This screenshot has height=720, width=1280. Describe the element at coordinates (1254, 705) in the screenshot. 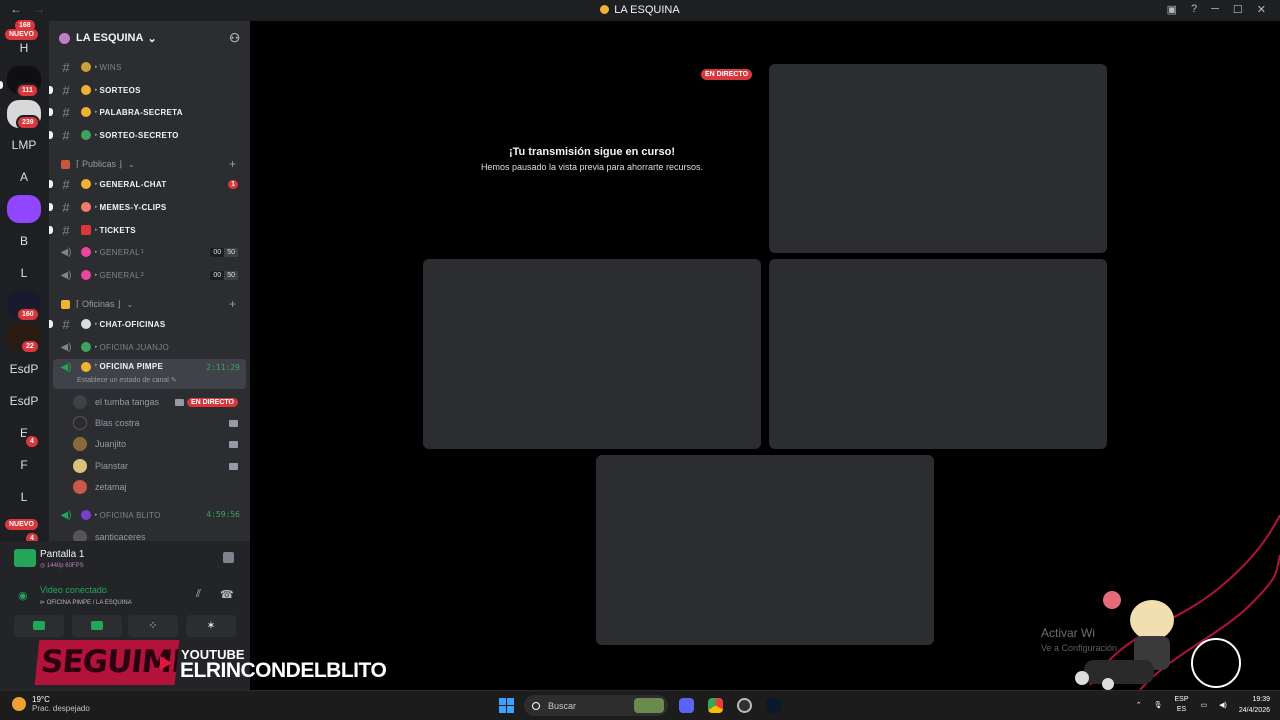

I see `clock: 19:39 24/4/2026` at that location.